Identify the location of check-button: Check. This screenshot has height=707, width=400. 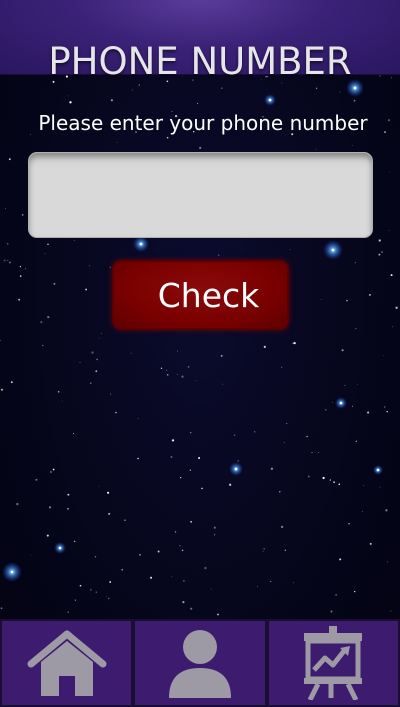
(200, 295).